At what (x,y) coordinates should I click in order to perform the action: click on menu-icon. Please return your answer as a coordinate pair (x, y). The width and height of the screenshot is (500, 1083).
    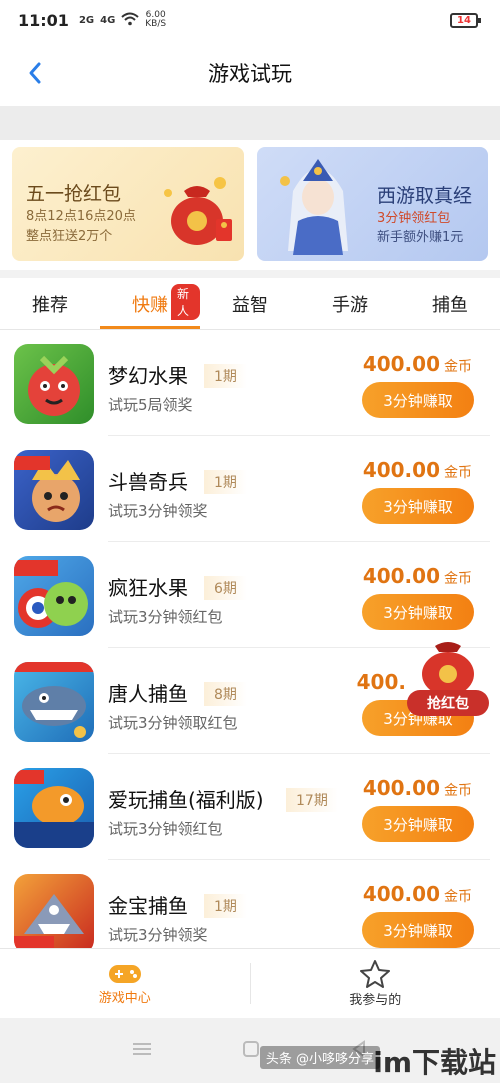
    Looking at the image, I should click on (142, 1051).